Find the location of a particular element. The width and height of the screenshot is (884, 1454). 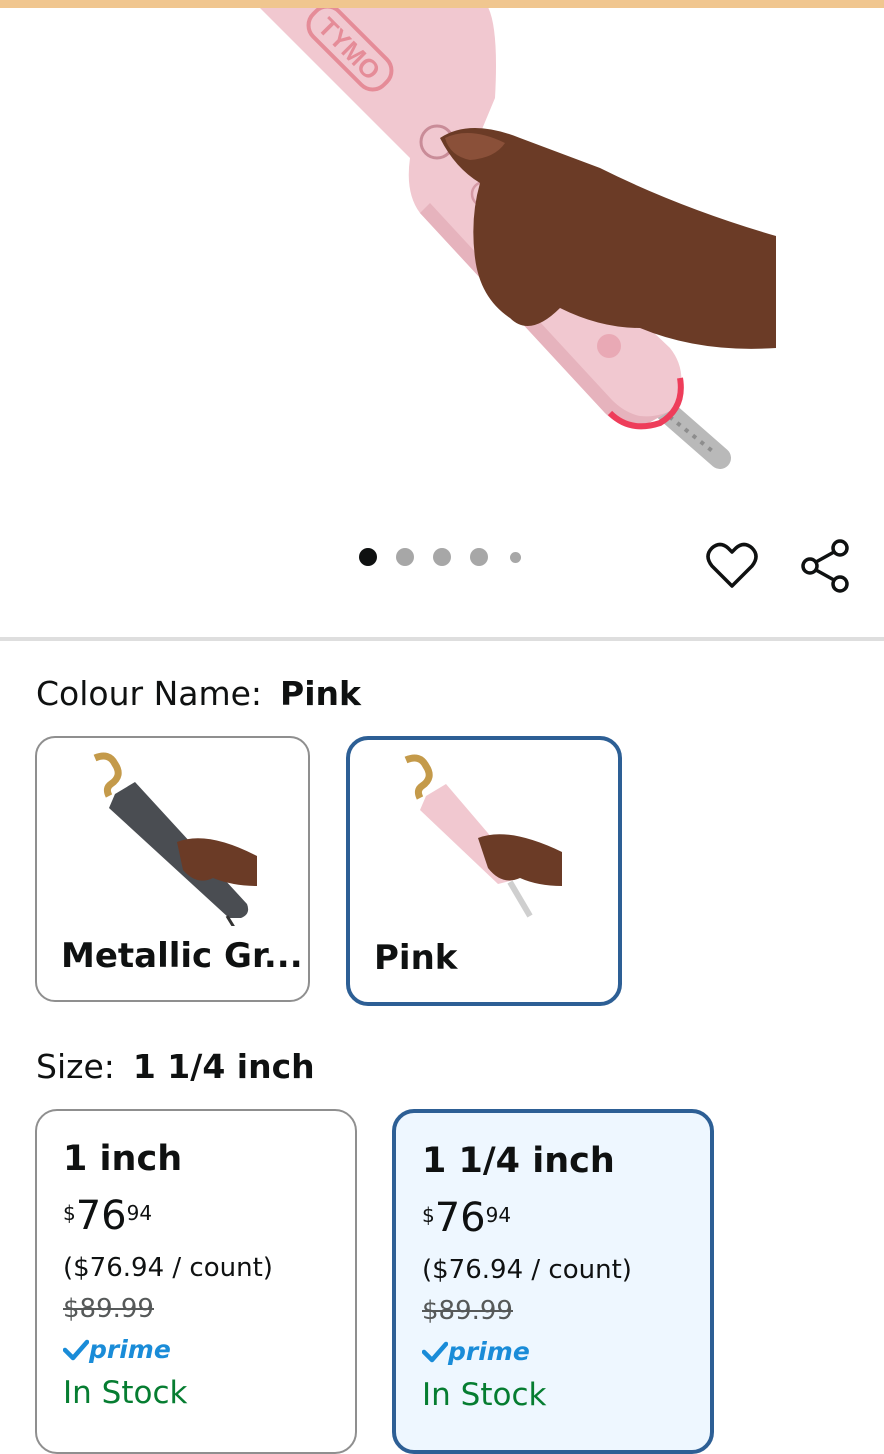

share-button is located at coordinates (826, 566).